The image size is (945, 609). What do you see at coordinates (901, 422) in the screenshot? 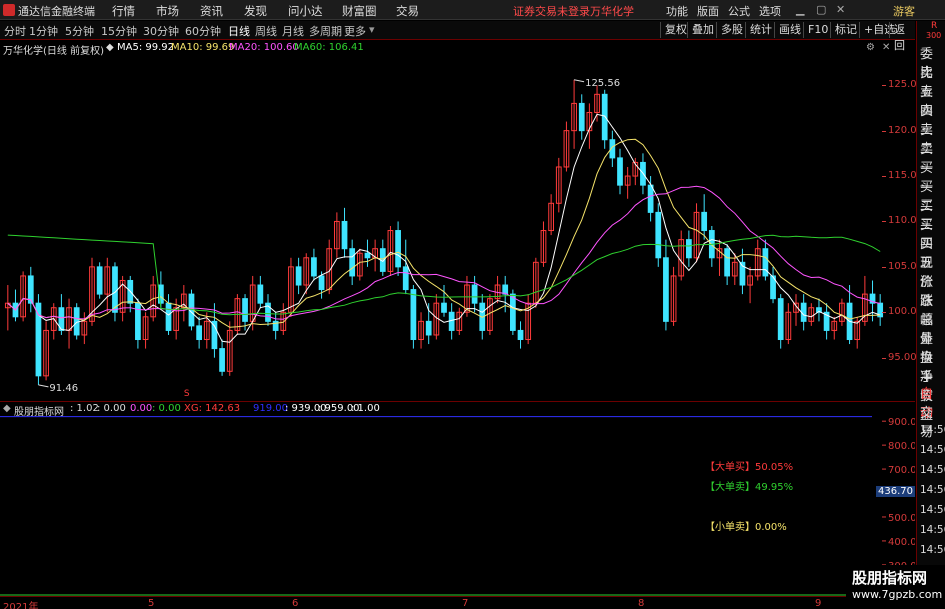
I see `indicator-tick-label: 900.00` at bounding box center [901, 422].